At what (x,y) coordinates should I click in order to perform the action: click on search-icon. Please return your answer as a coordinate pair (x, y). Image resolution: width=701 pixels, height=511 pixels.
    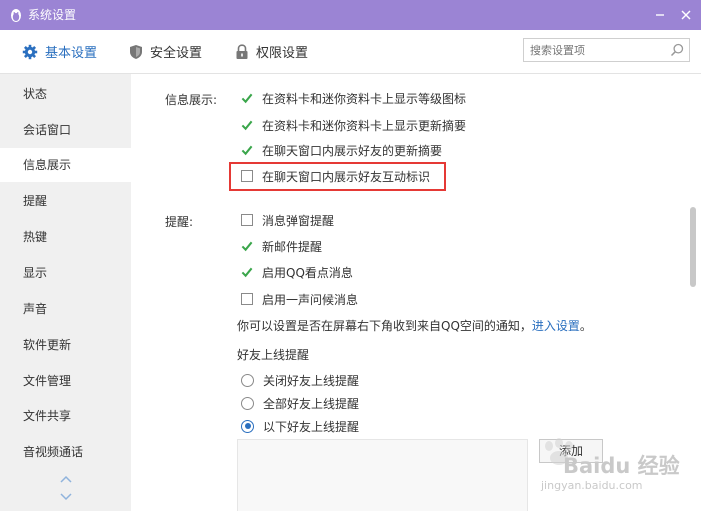
    Looking at the image, I should click on (677, 50).